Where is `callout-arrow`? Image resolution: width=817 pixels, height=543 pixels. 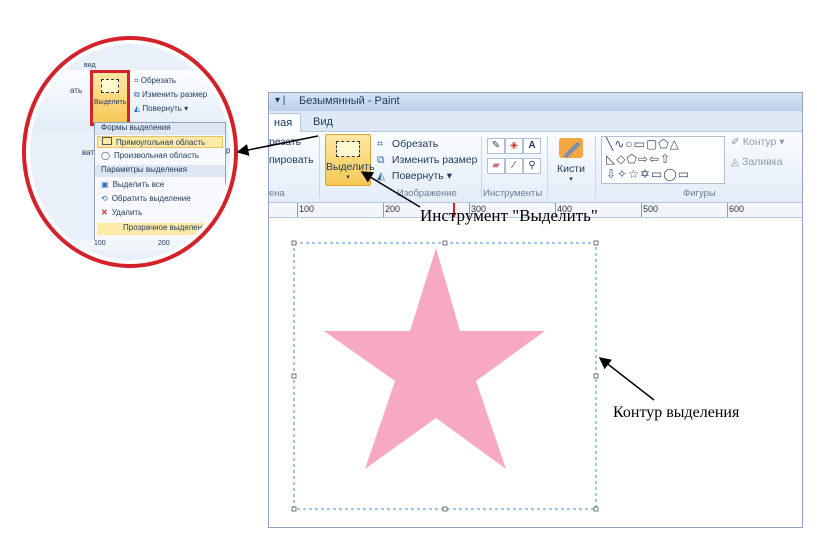 callout-arrow is located at coordinates (277, 145).